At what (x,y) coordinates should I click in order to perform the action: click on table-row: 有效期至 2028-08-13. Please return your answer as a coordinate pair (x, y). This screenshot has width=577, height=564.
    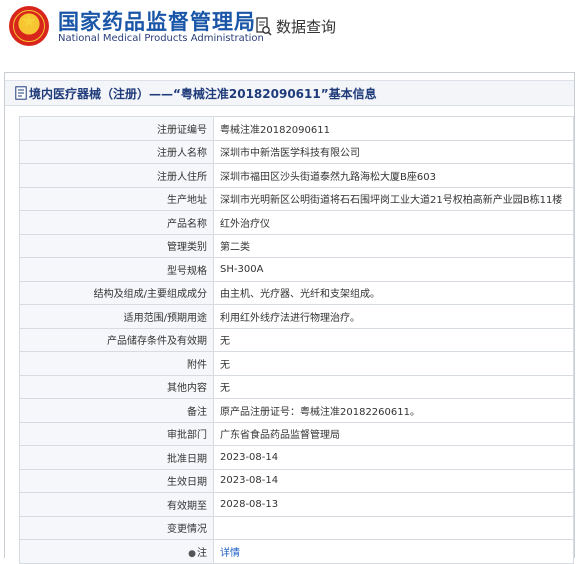
    Looking at the image, I should click on (296, 504).